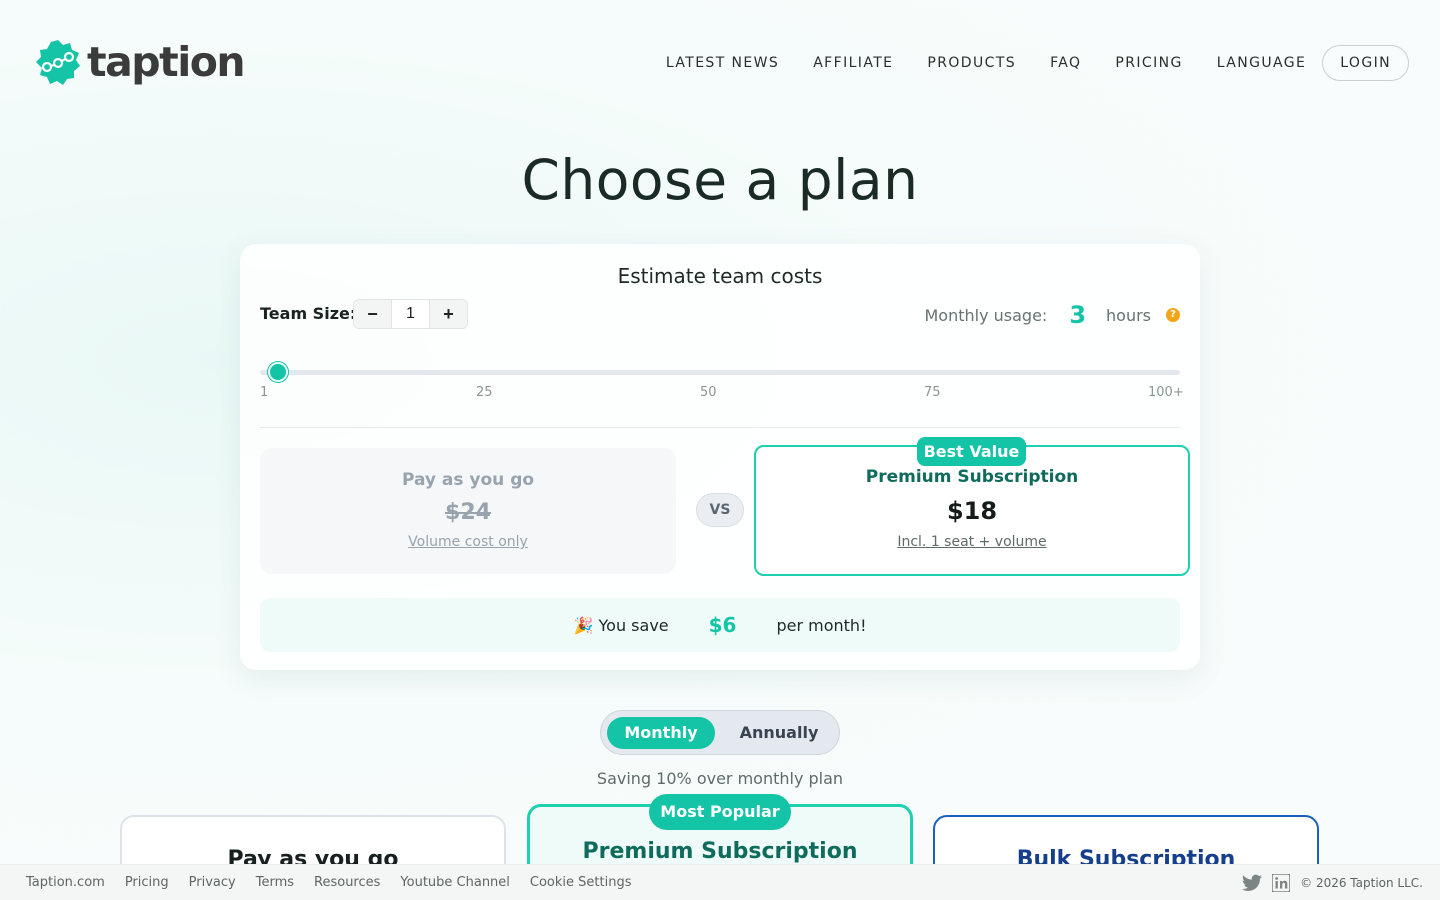 The image size is (1440, 900). I want to click on payg-estimate-price: $24, so click(468, 512).